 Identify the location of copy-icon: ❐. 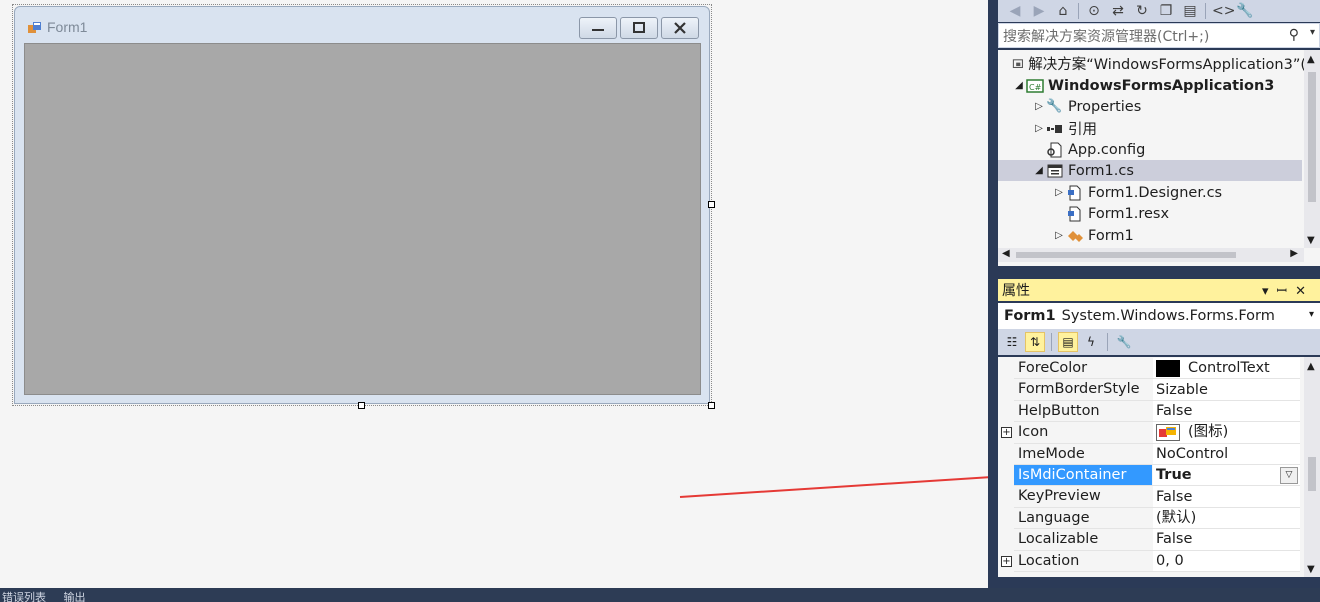
(1166, 11).